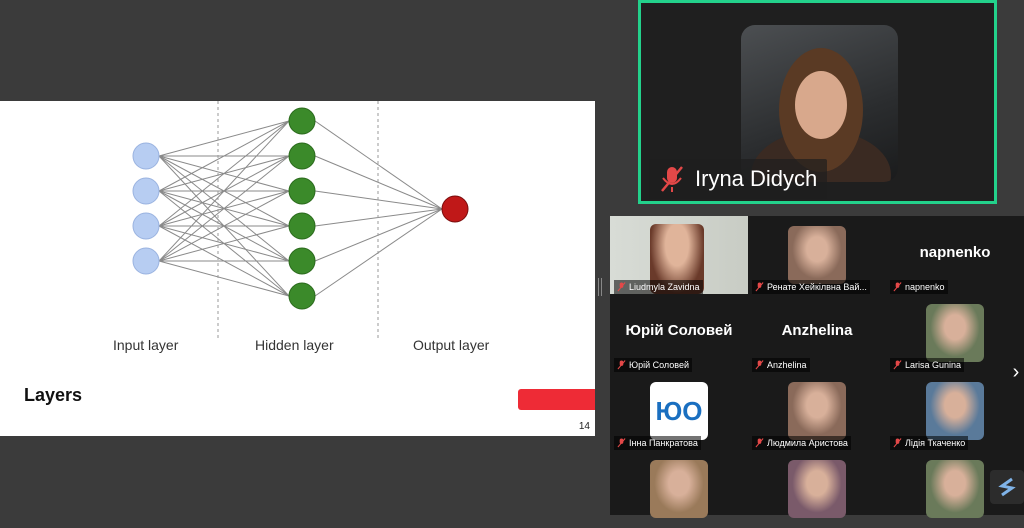 This screenshot has width=1024, height=528. I want to click on participant-display-name: Юрій Соловей, so click(679, 330).